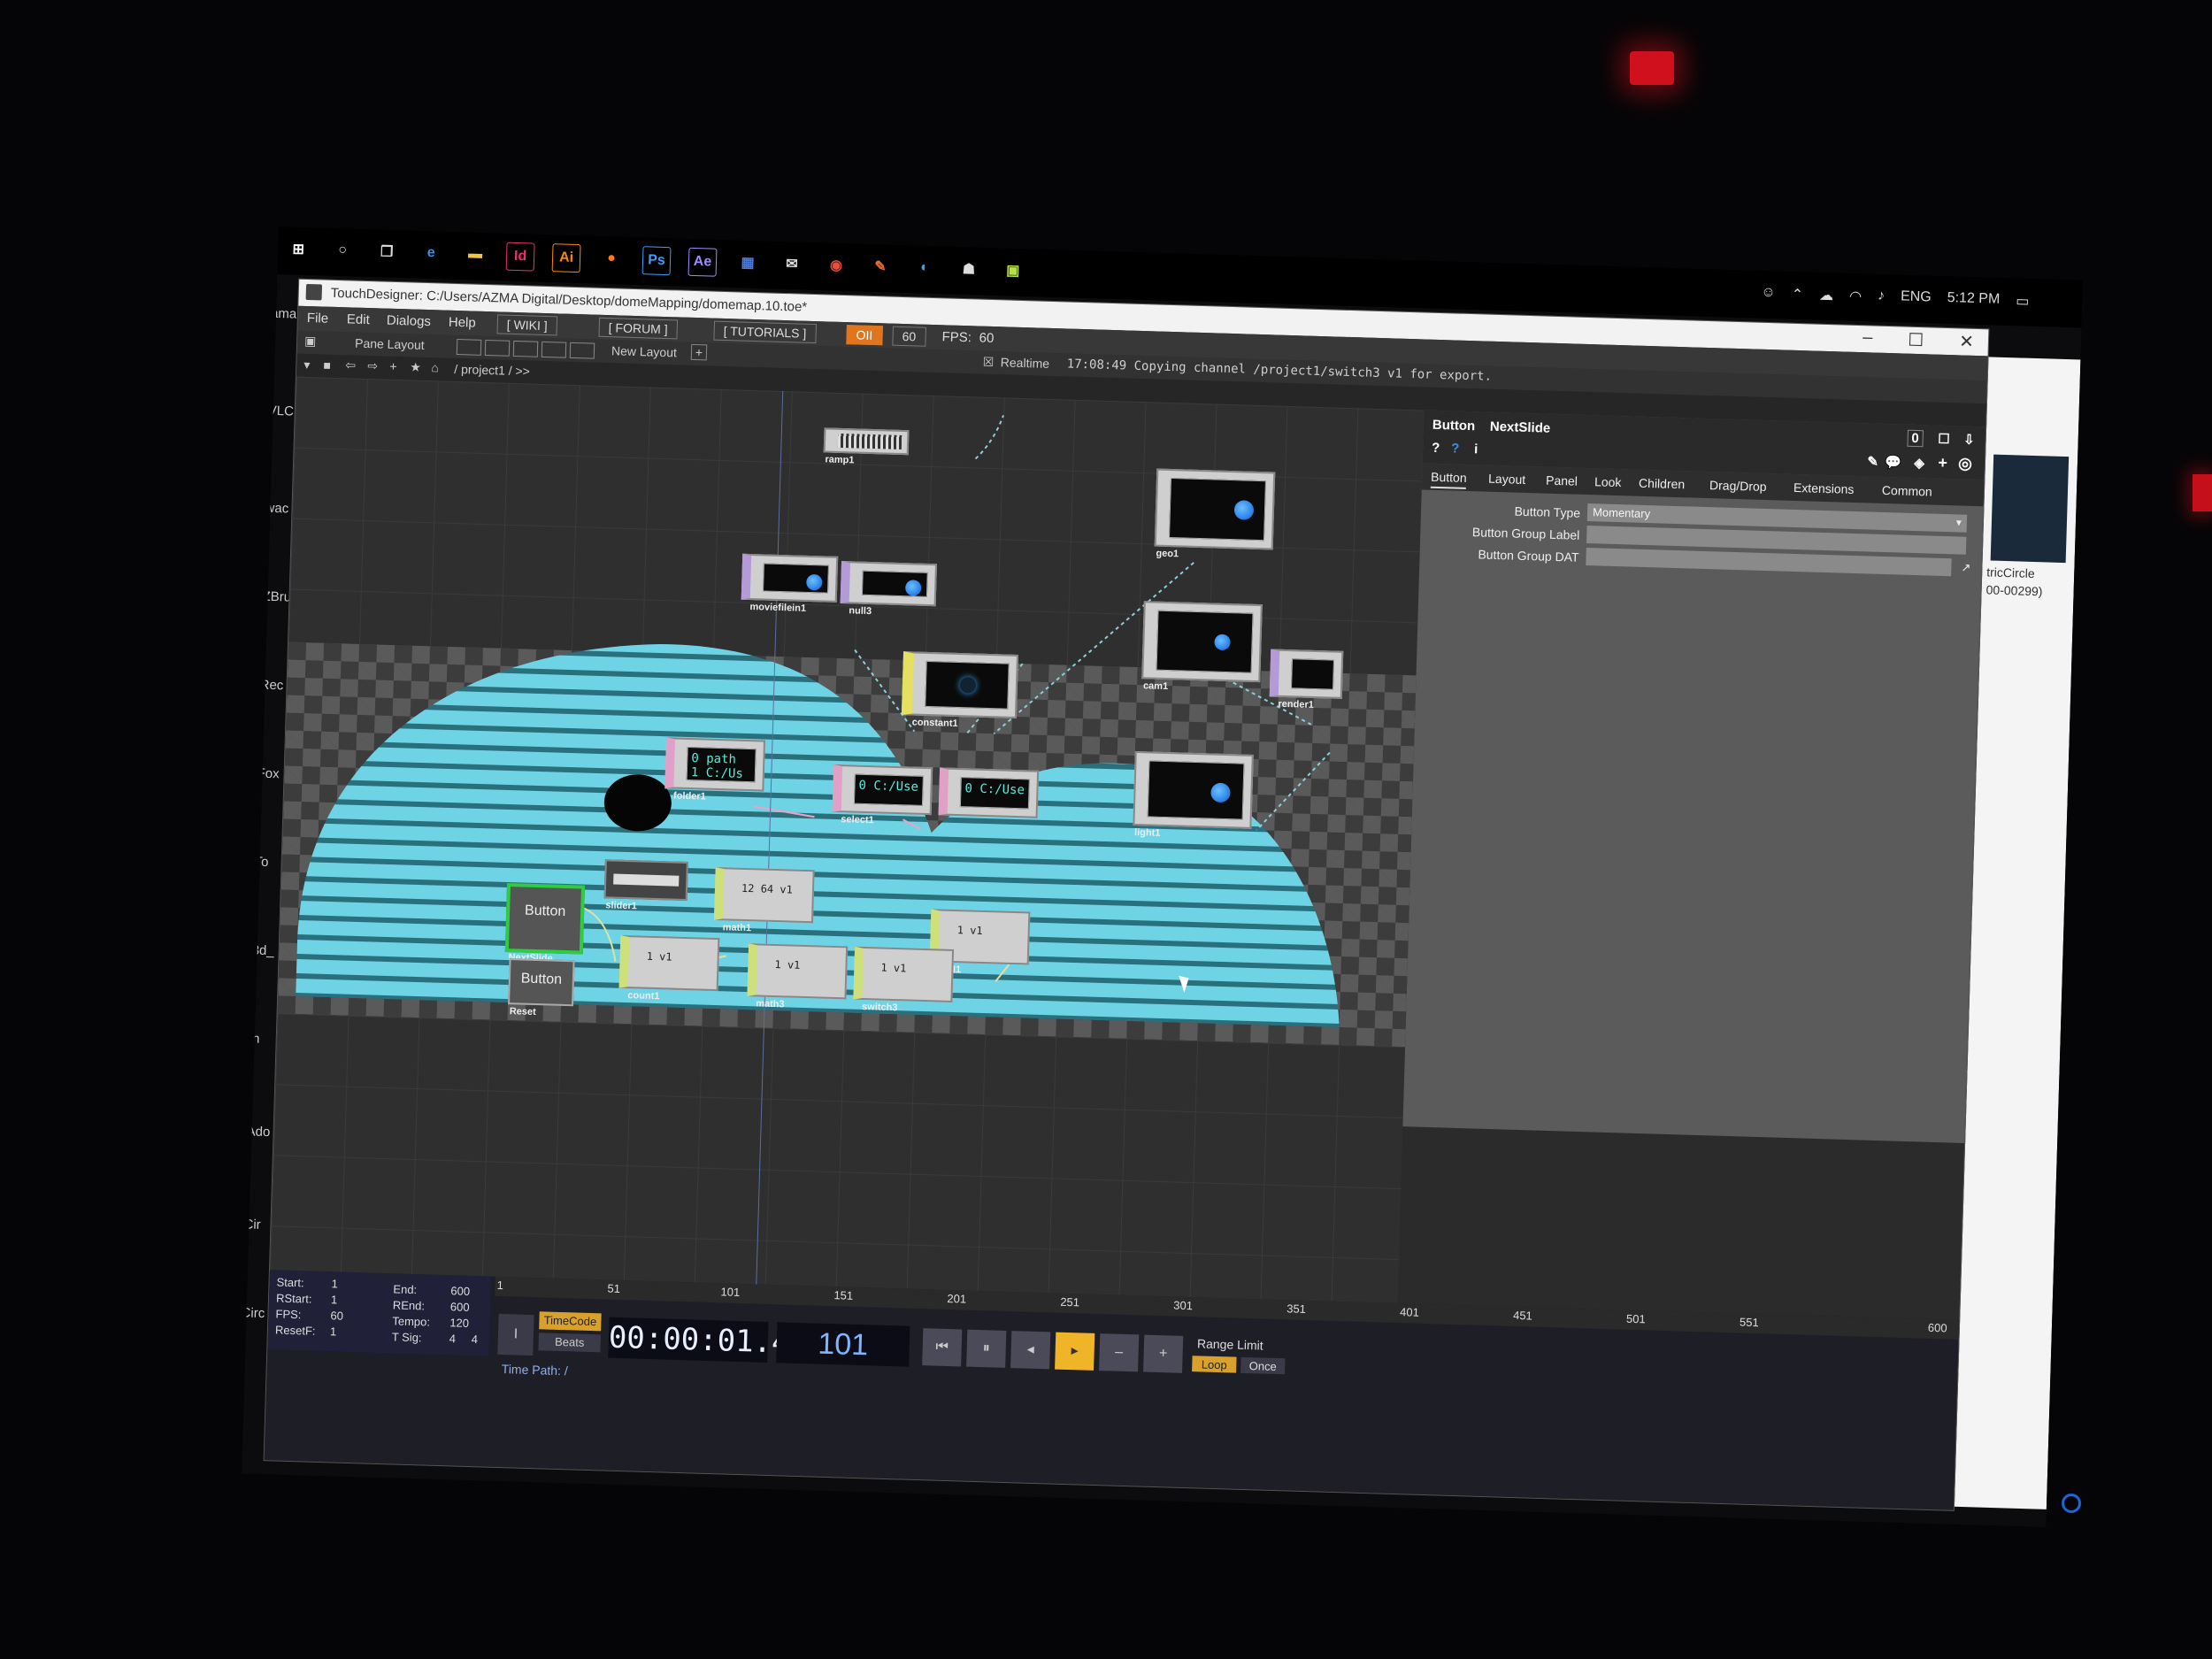  Describe the element at coordinates (1916, 298) in the screenshot. I see `language-indicator: ENG` at that location.